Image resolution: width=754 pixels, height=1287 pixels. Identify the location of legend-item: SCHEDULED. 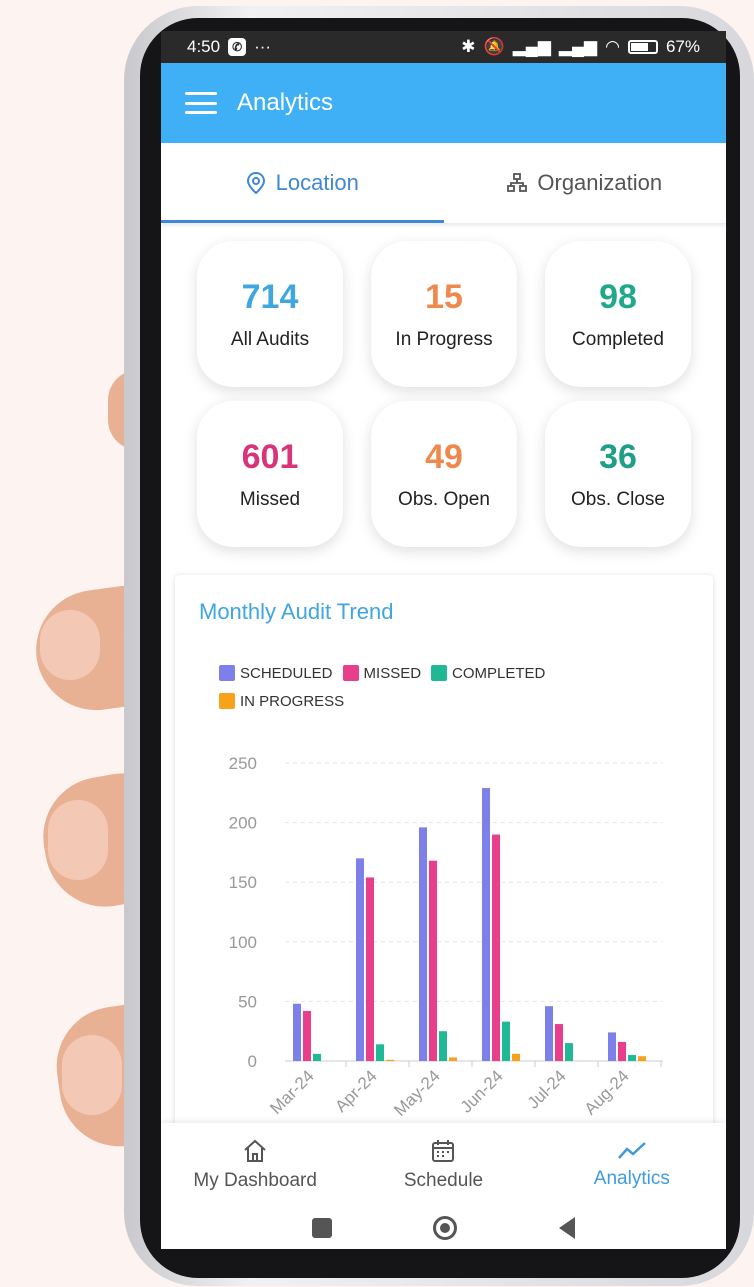
(276, 673).